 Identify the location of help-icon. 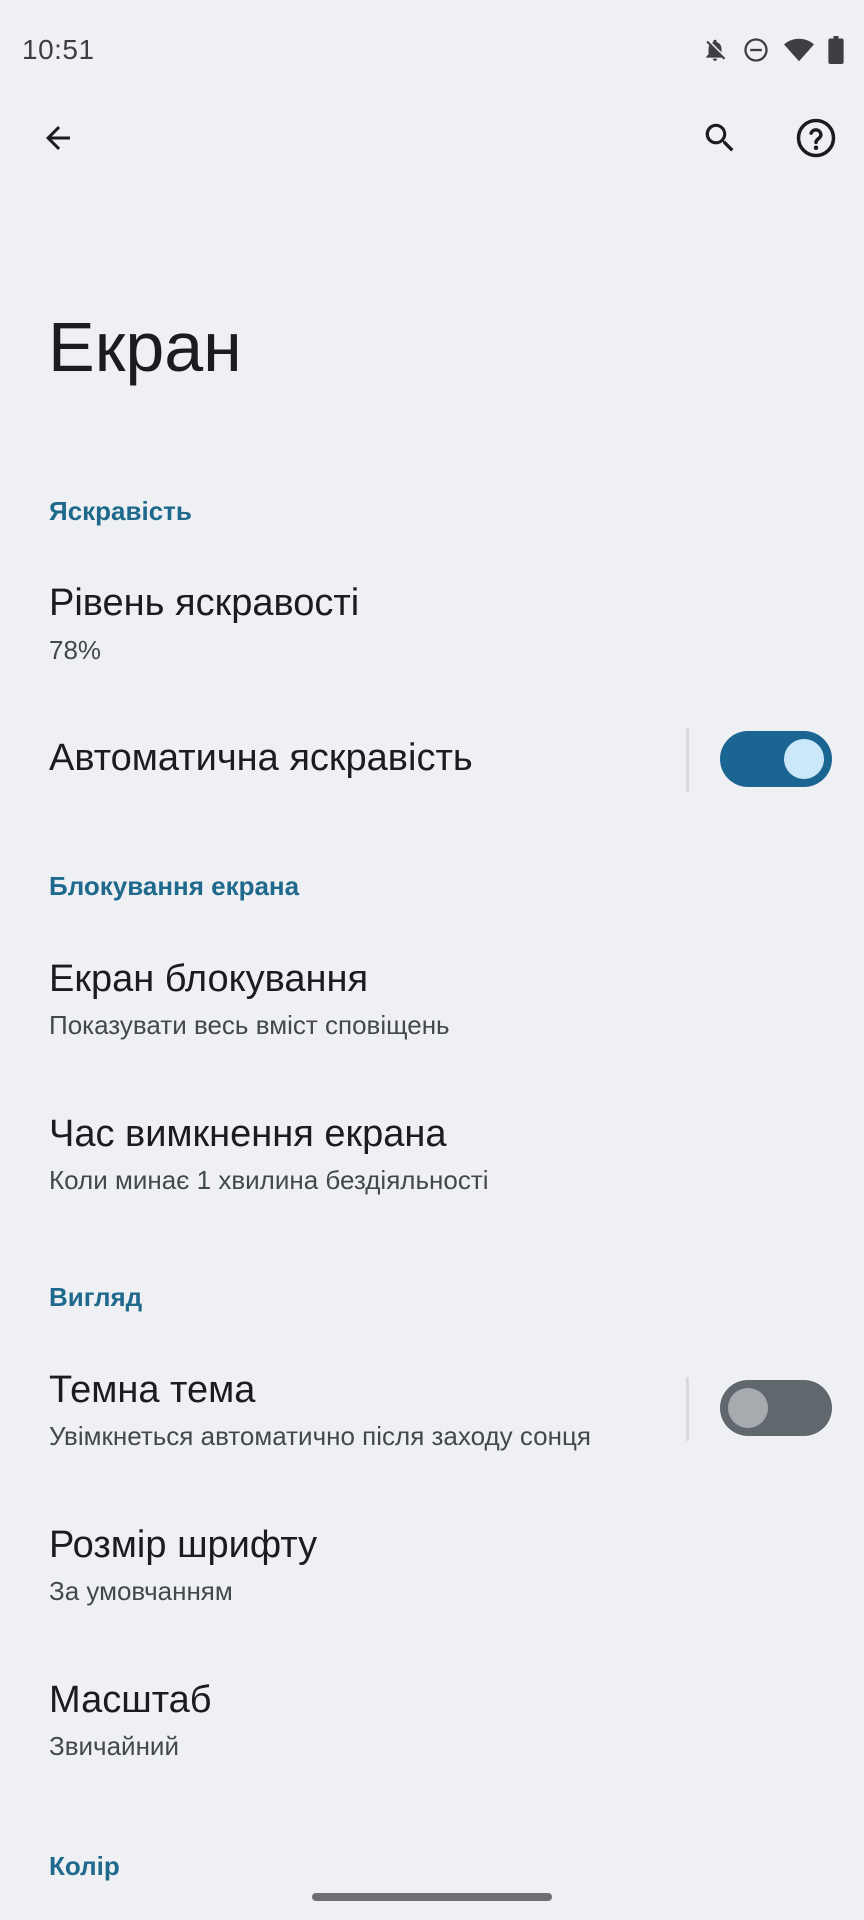
(816, 140).